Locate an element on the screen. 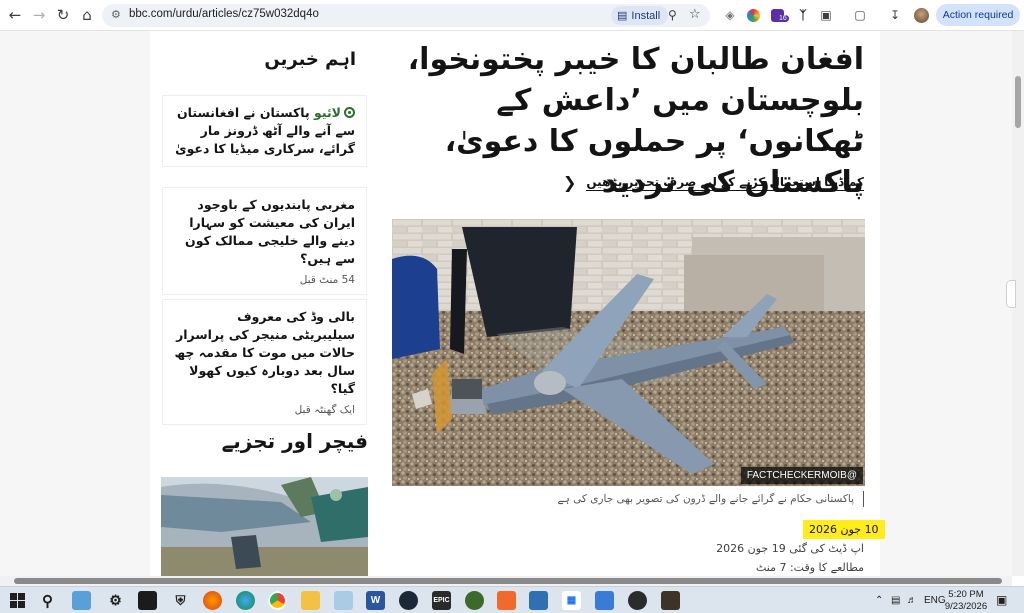 The image size is (1024, 613). windows-start-icon is located at coordinates (17, 600).